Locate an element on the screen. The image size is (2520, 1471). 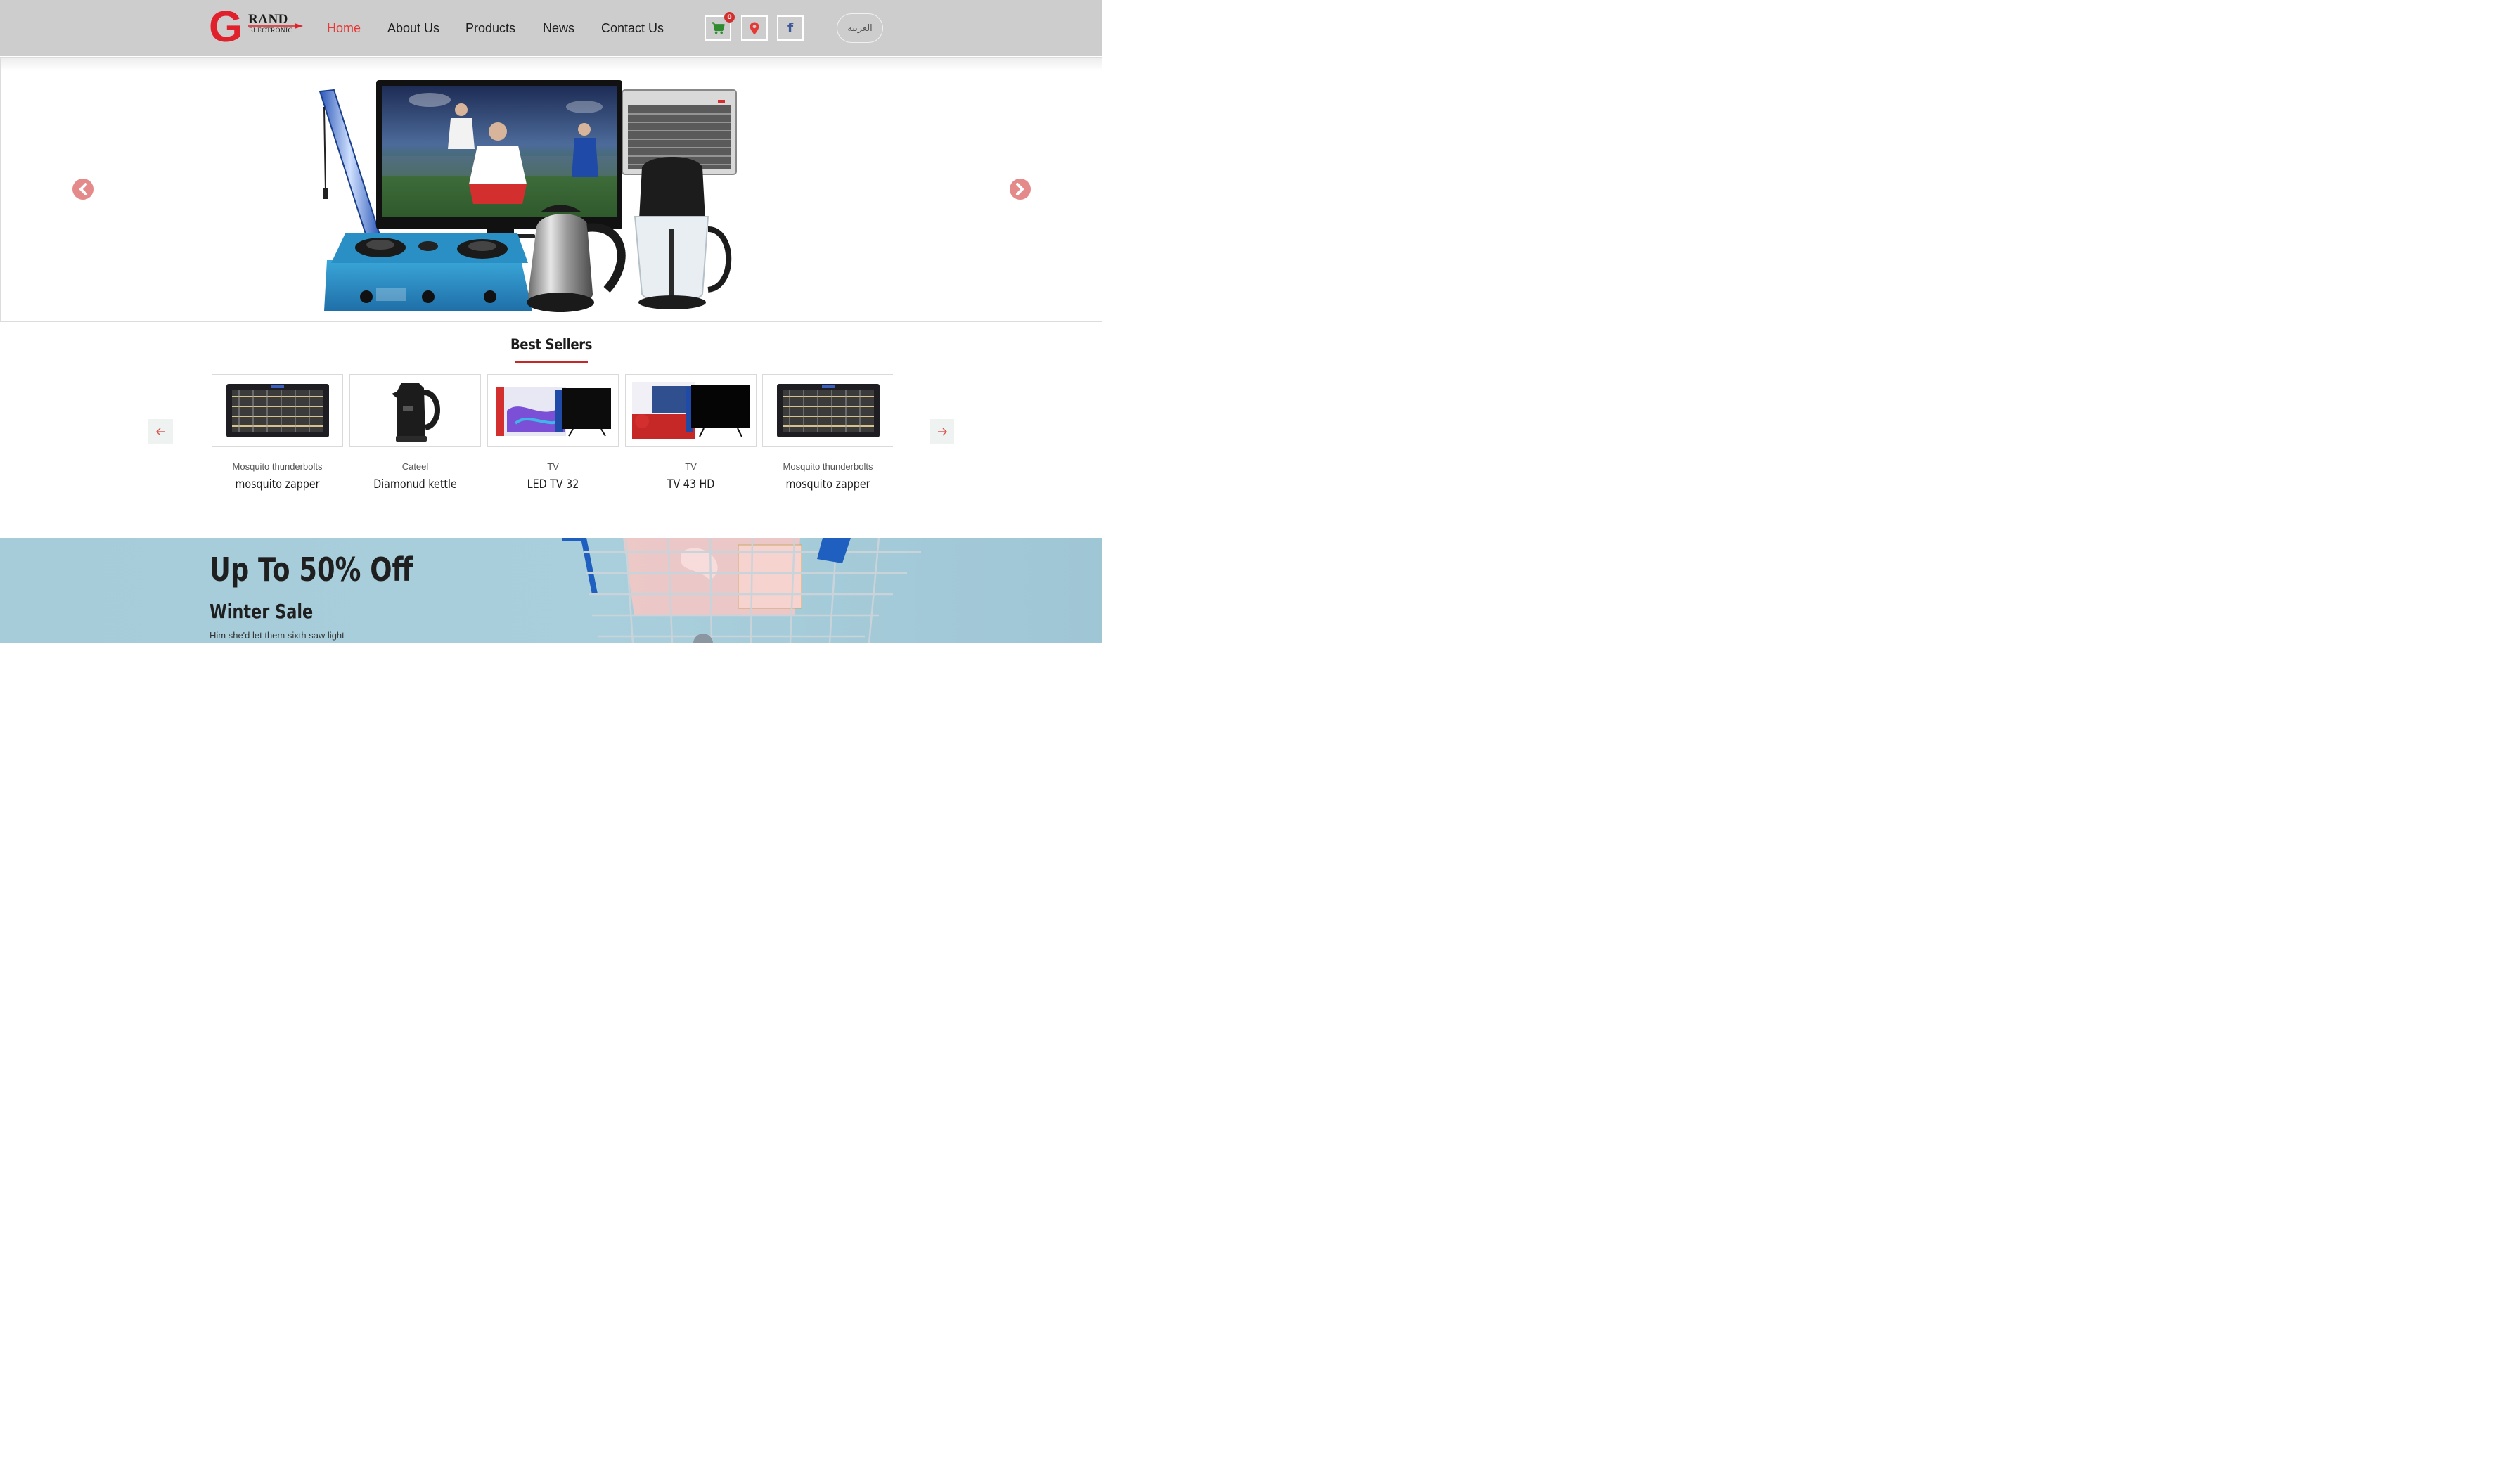
chevron-left-icon is located at coordinates (83, 189).